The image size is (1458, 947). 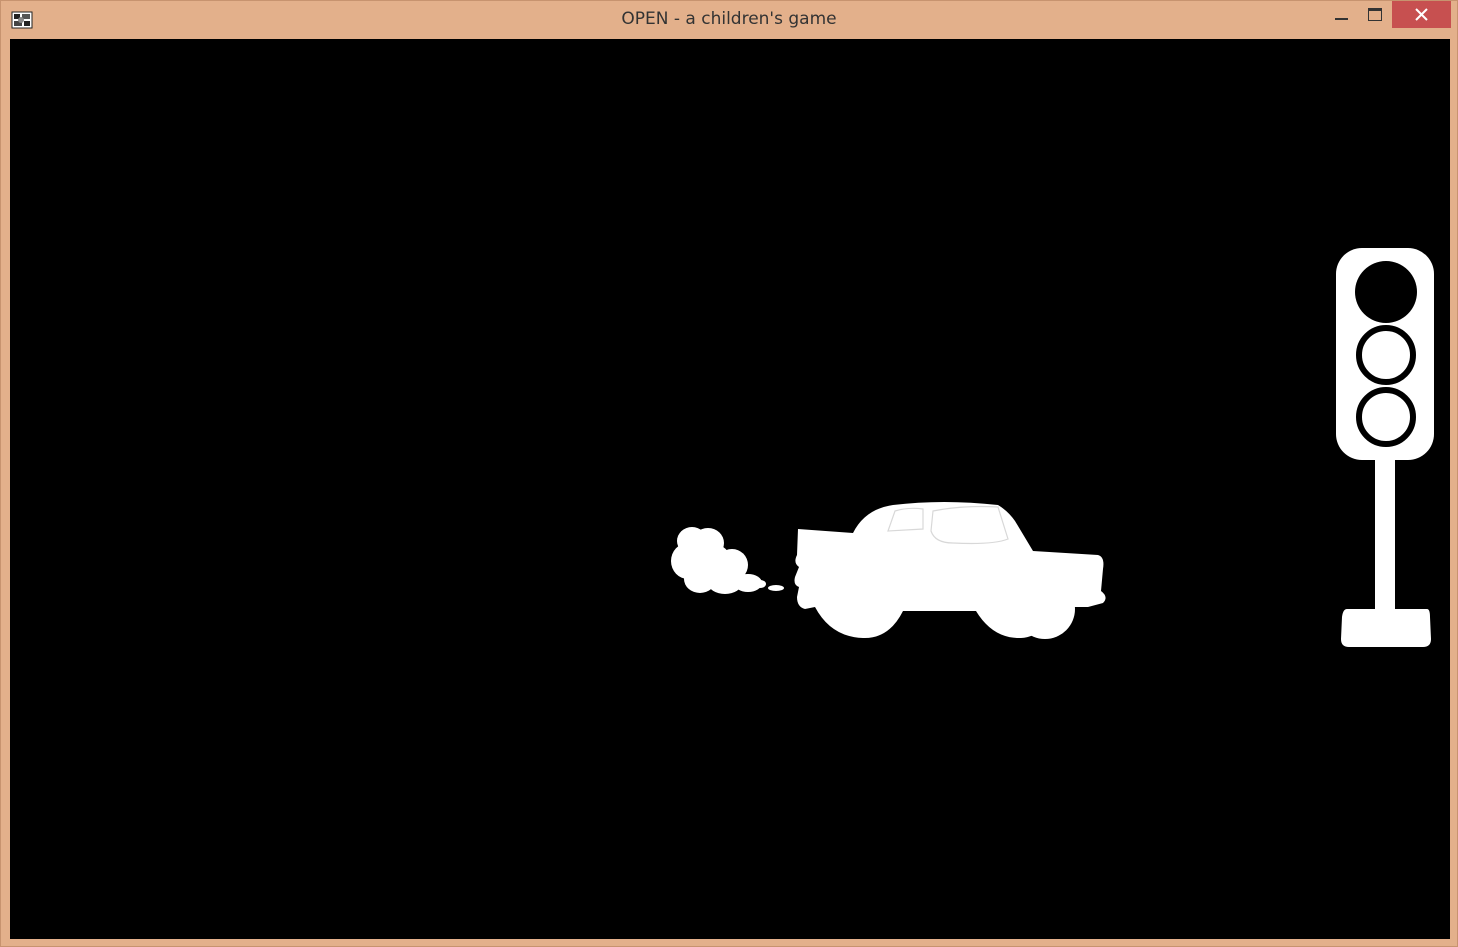 What do you see at coordinates (953, 571) in the screenshot?
I see `car-icon` at bounding box center [953, 571].